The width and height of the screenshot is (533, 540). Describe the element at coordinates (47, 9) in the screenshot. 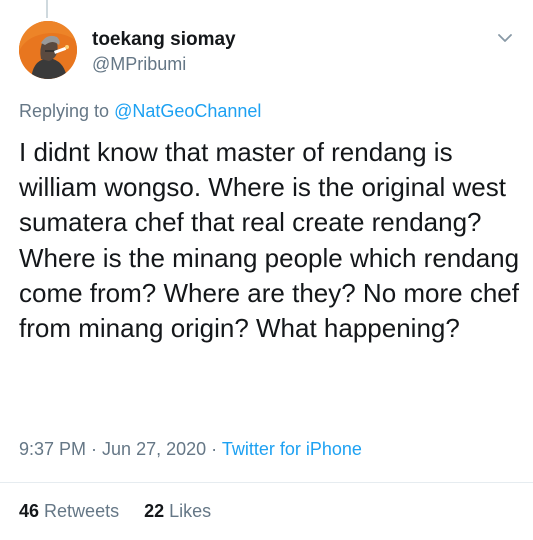

I see `thread-connector-line` at that location.